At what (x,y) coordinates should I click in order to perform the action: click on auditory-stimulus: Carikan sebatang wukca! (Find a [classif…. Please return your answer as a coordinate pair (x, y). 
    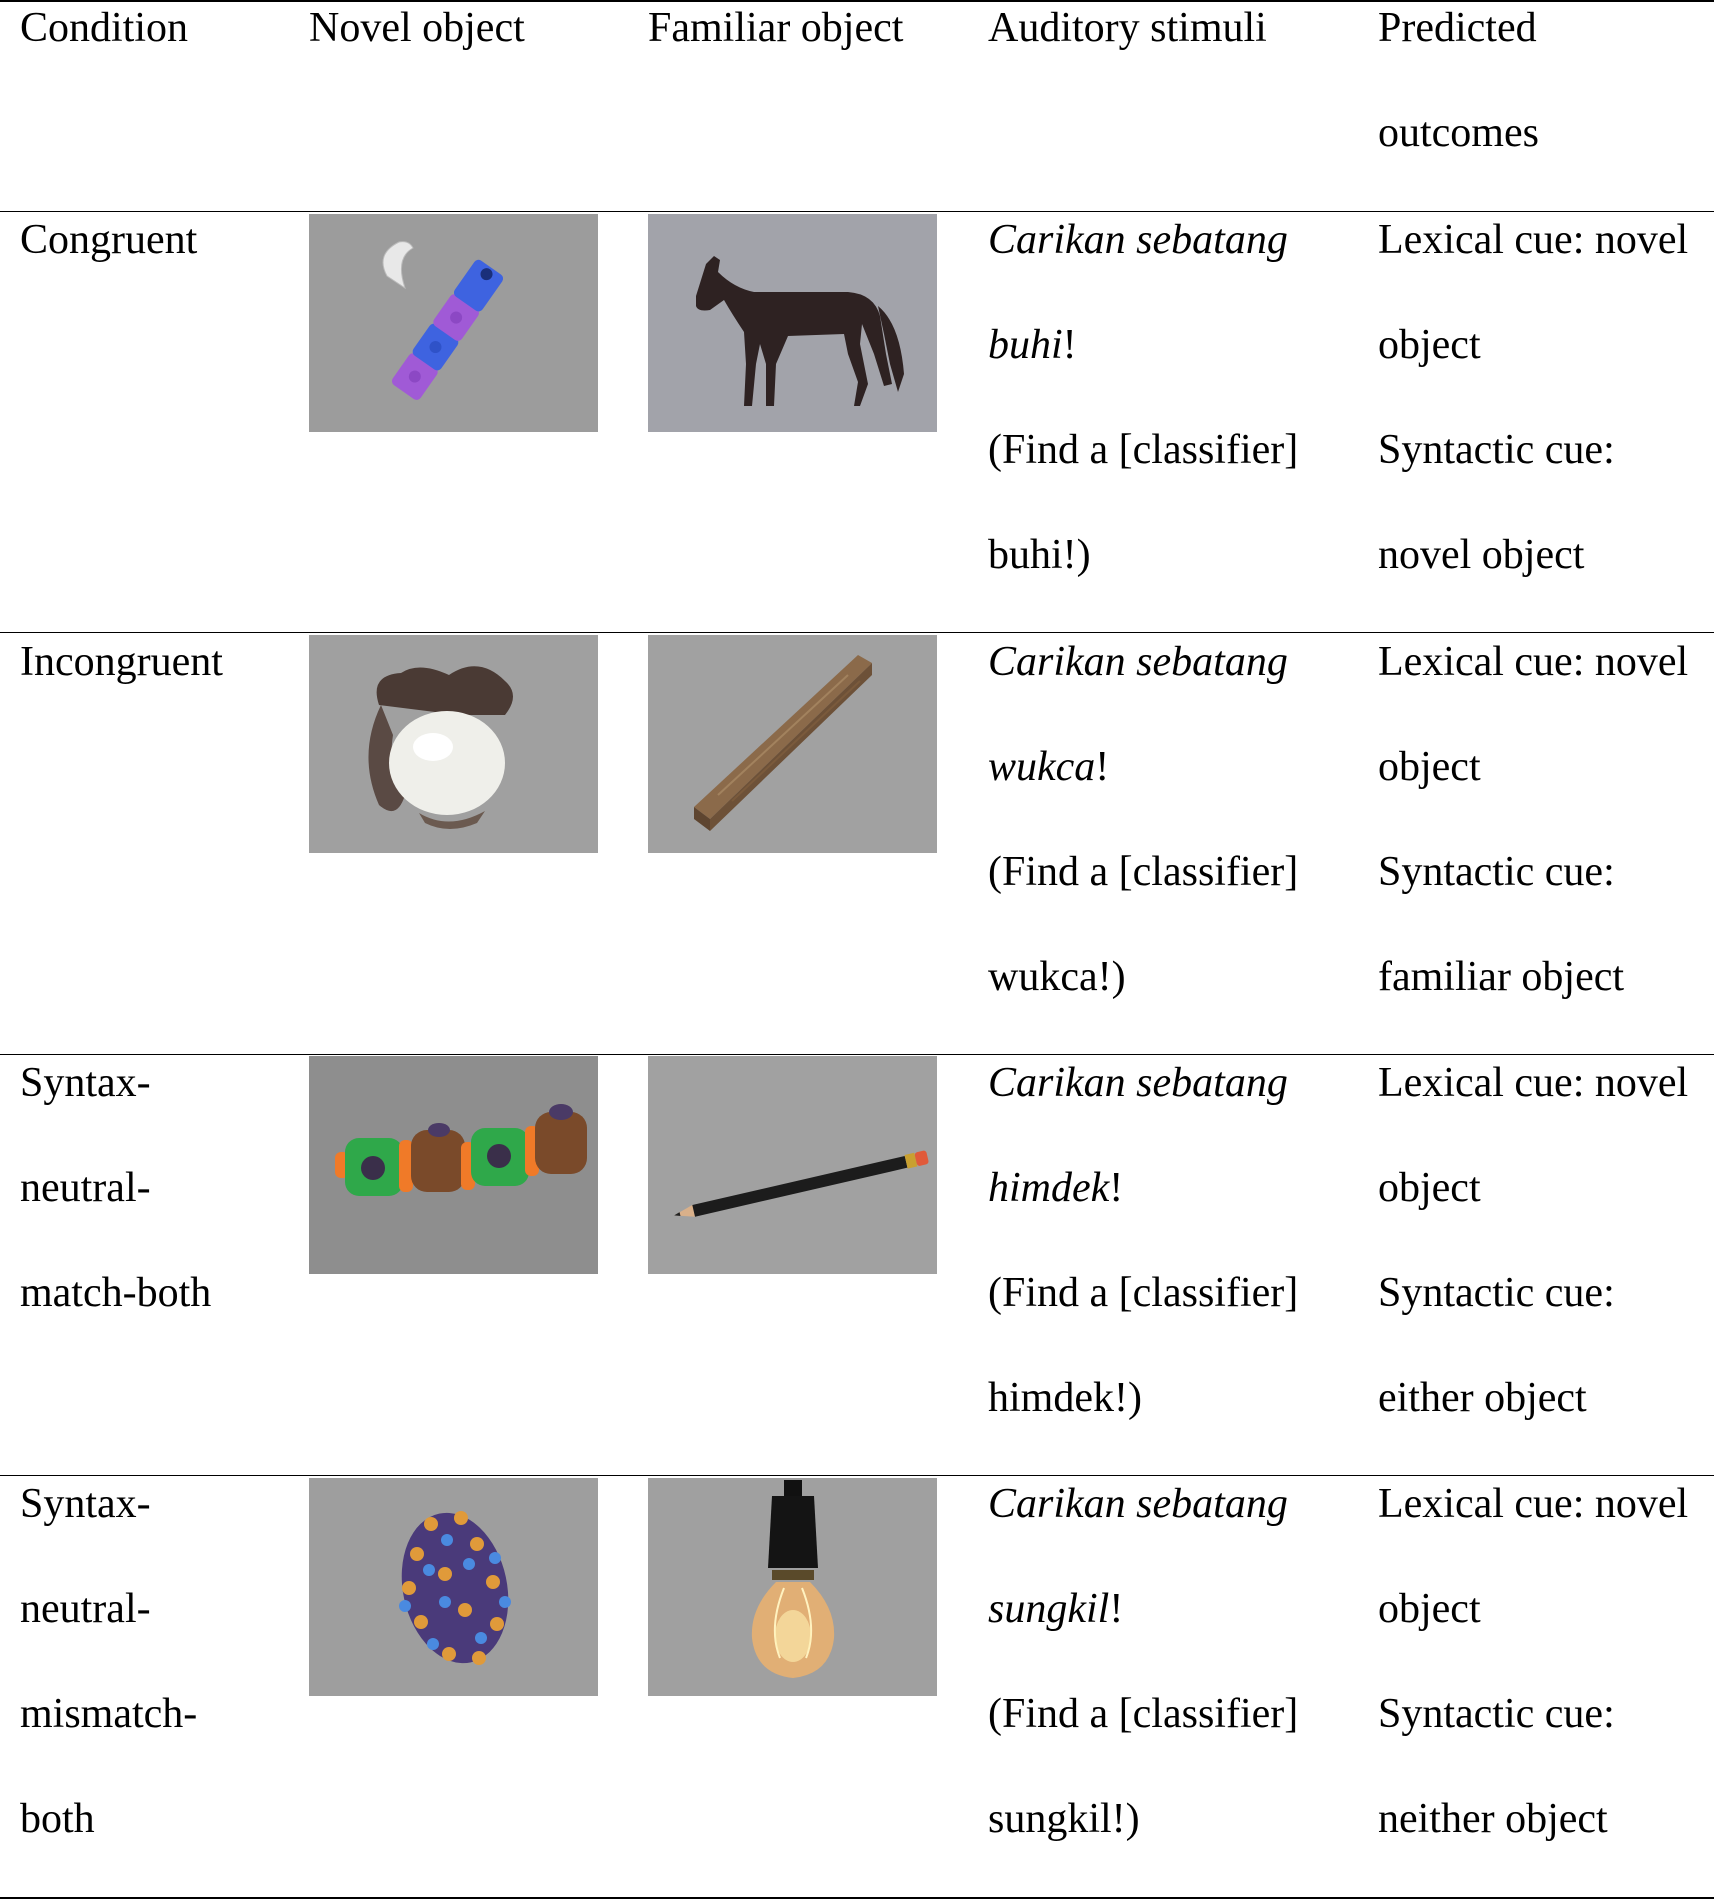
    Looking at the image, I should click on (1143, 819).